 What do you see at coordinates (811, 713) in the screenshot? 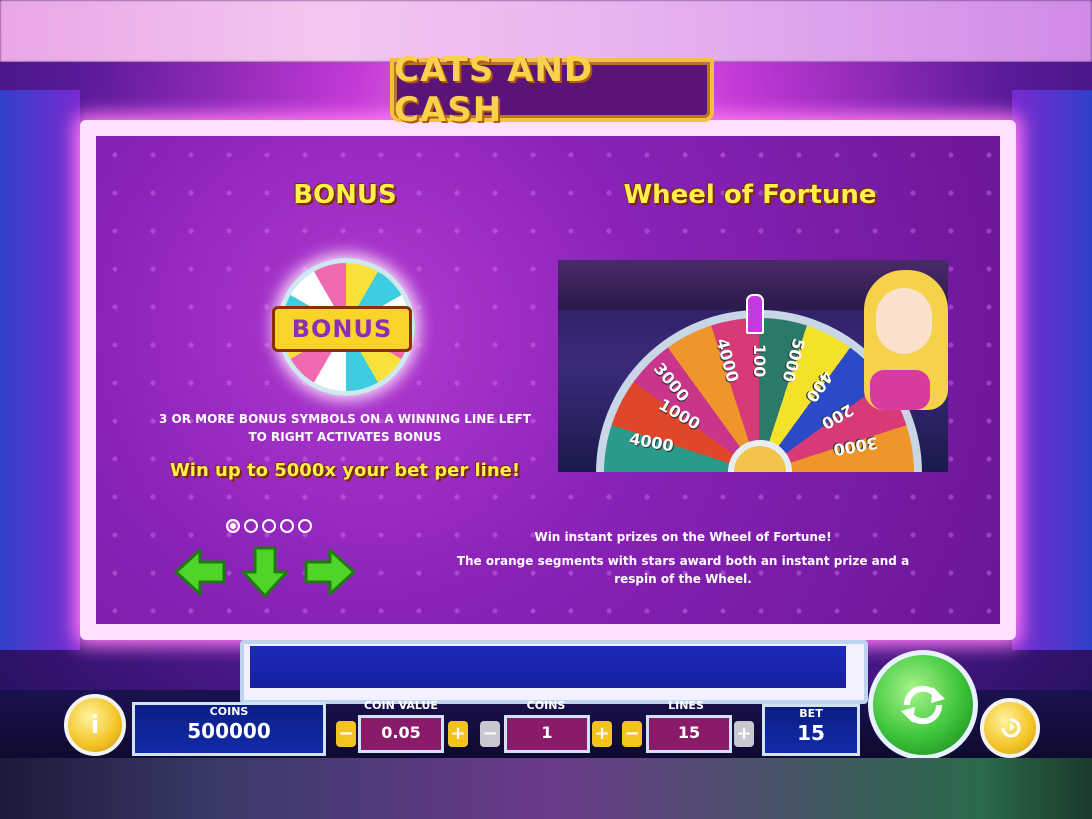
I see `bet-label: BET` at bounding box center [811, 713].